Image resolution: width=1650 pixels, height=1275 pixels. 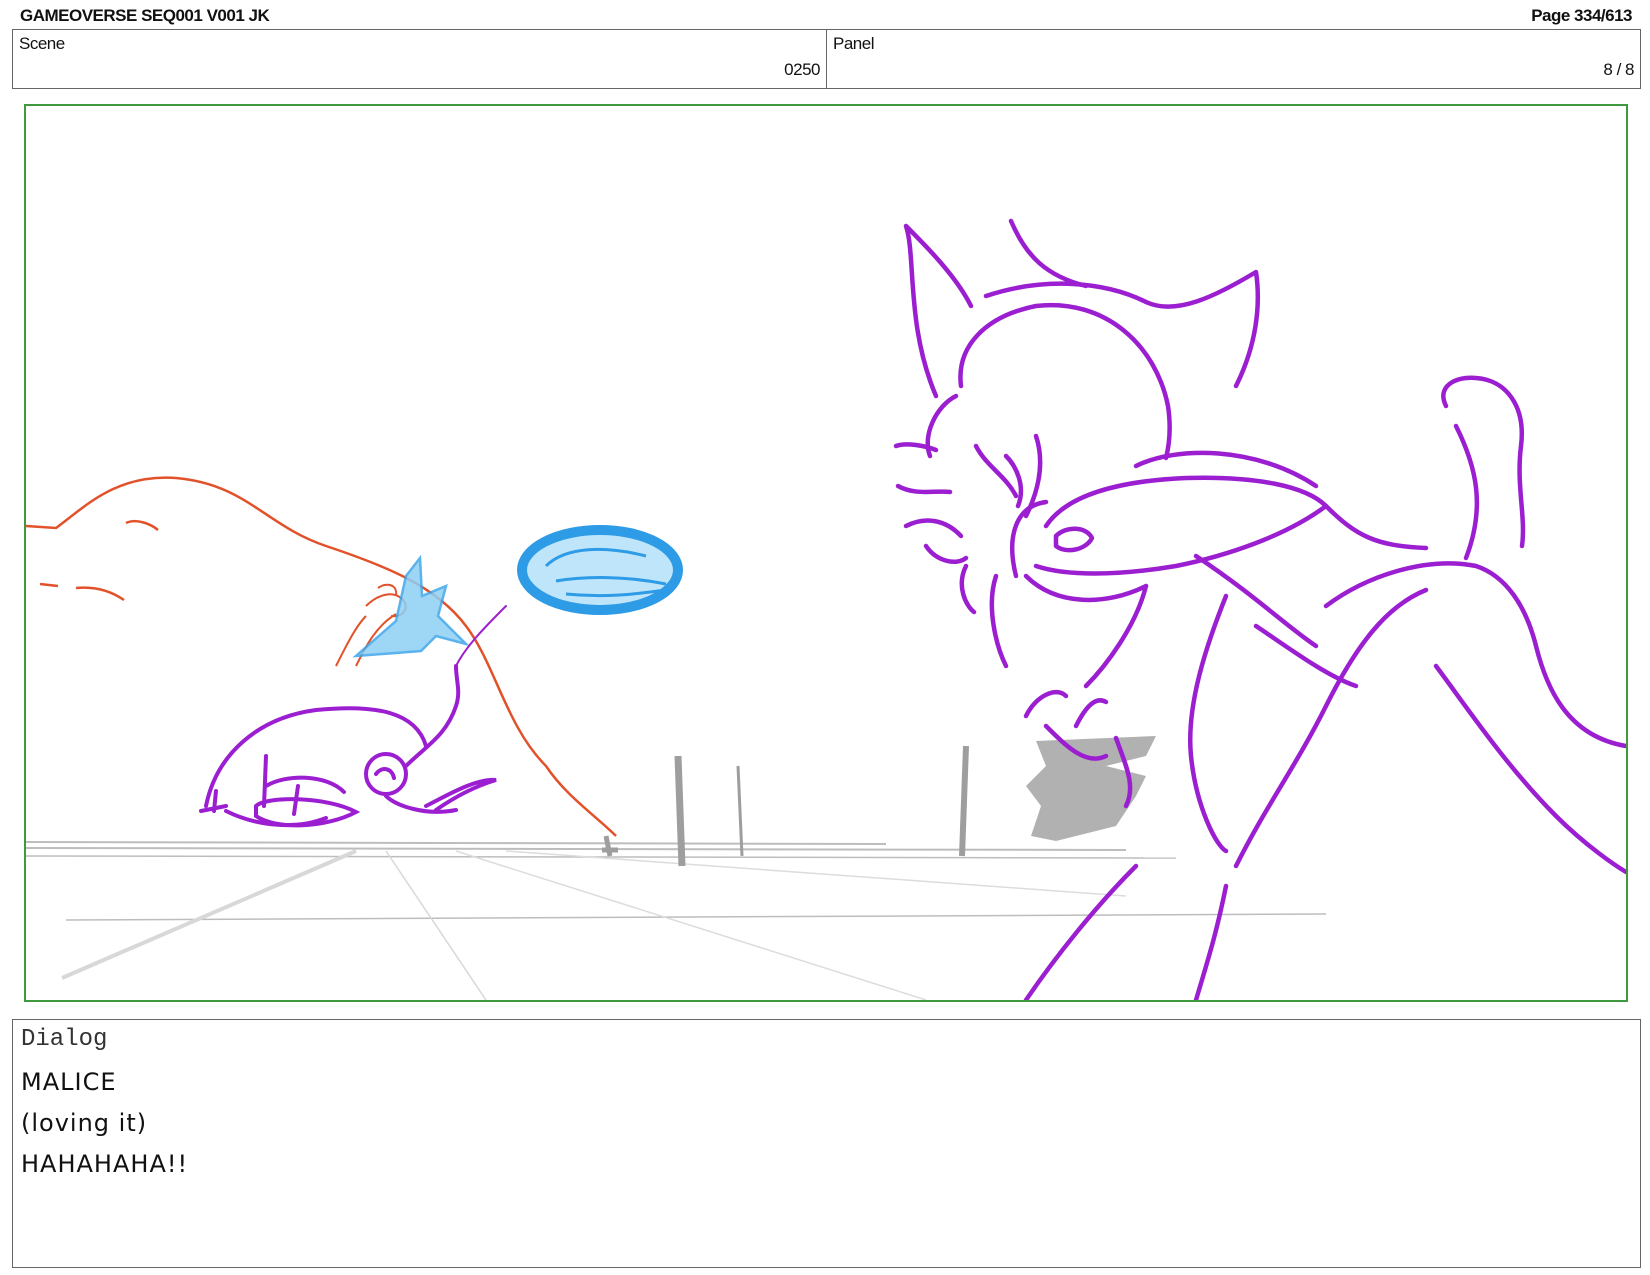 I want to click on scene-label: Scene, so click(x=42, y=43).